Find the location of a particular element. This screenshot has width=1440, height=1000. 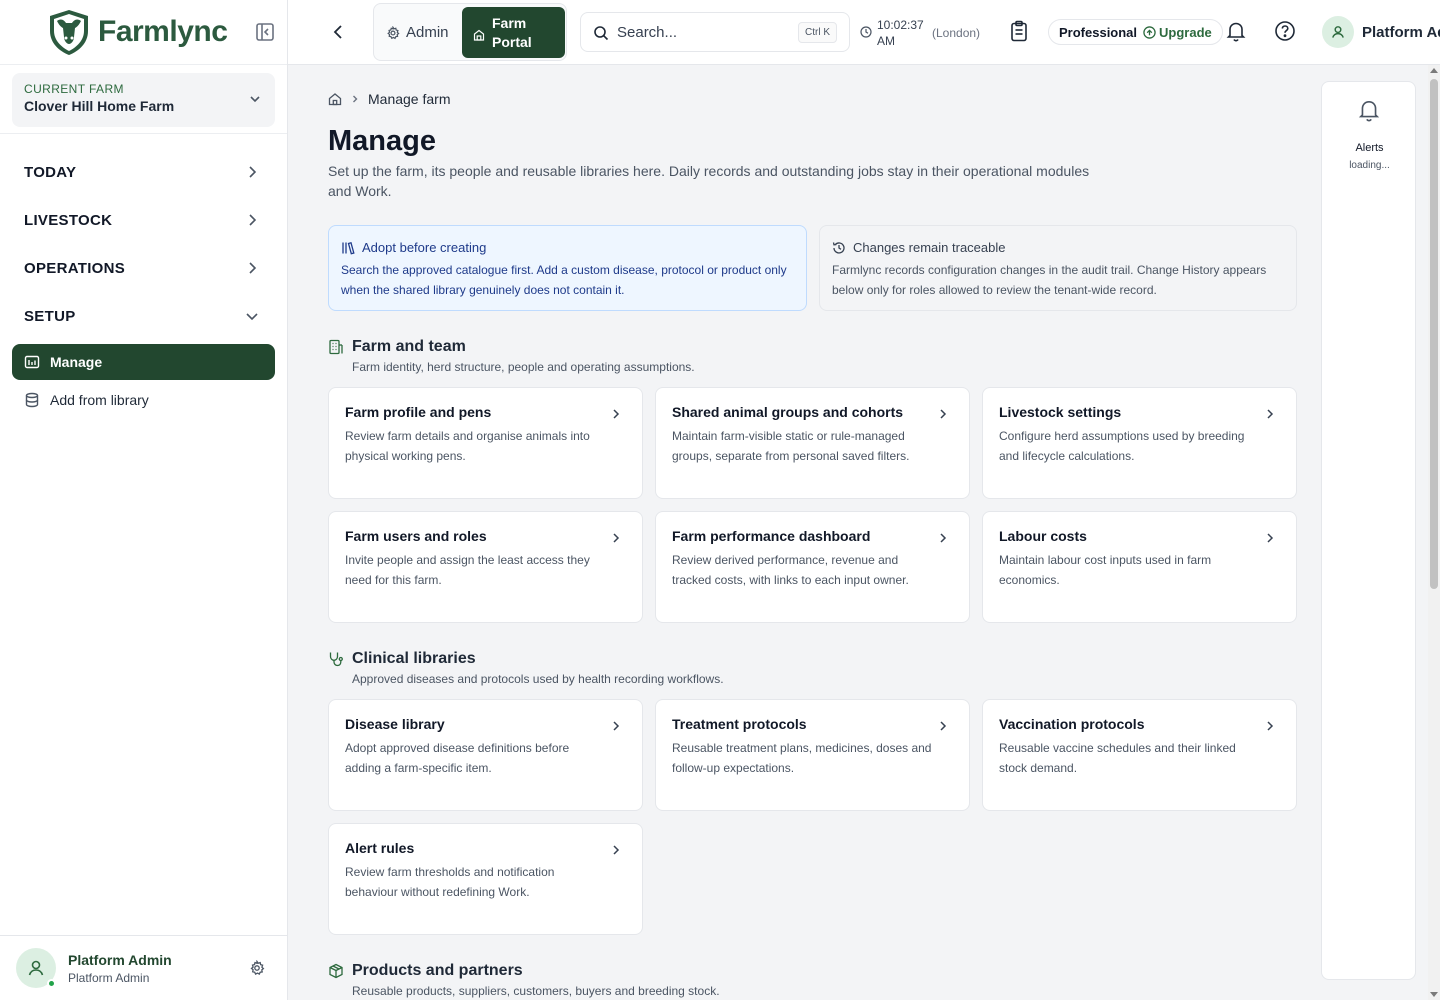

sidebar-item-add-from-library: Add from library is located at coordinates (143, 400).